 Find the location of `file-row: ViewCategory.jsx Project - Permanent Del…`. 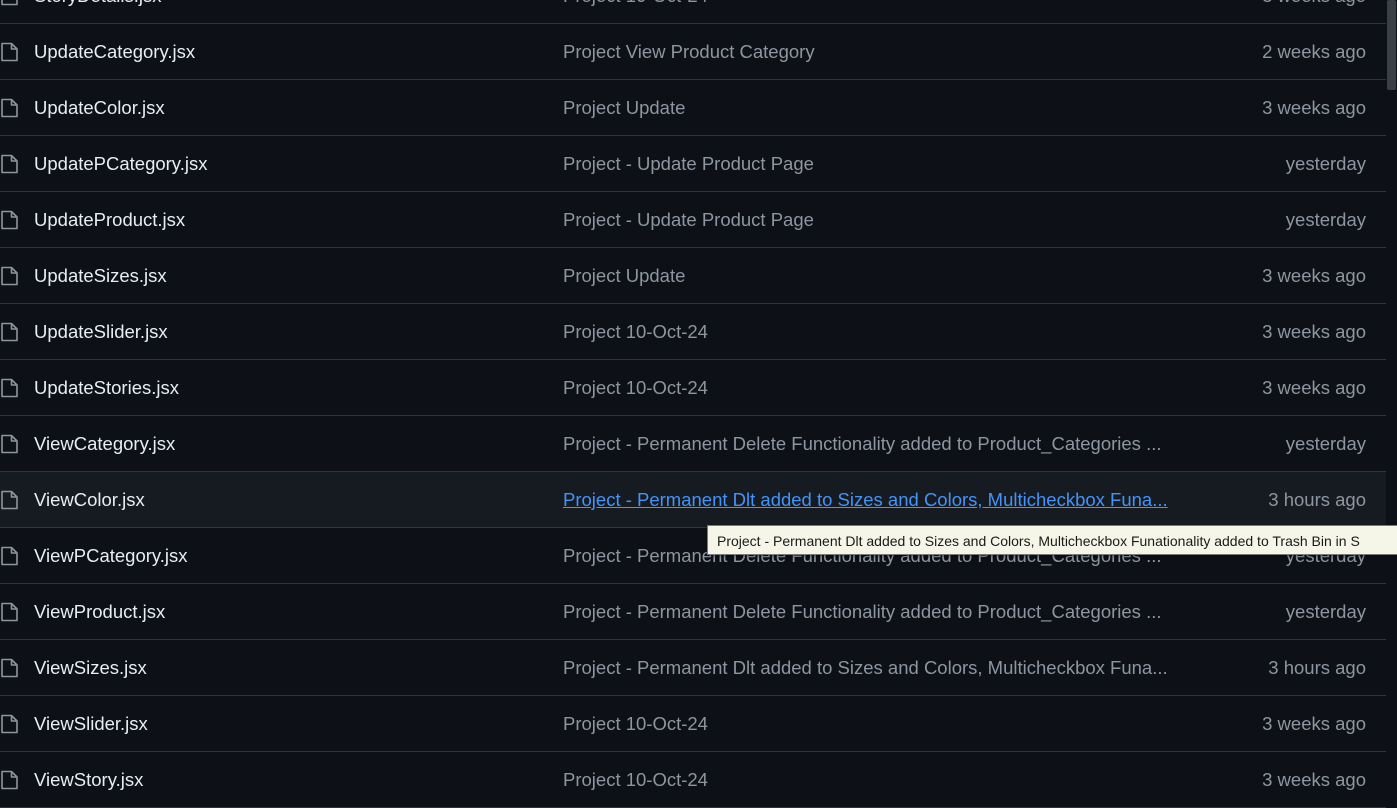

file-row: ViewCategory.jsx Project - Permanent Del… is located at coordinates (693, 444).